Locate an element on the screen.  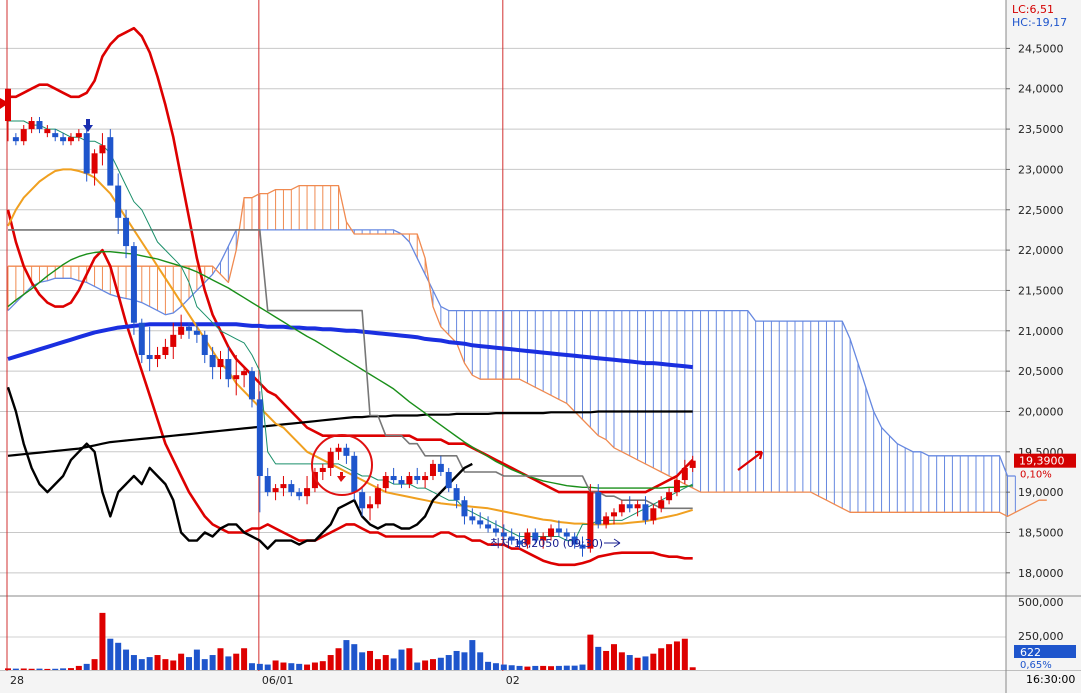
price-tick-label: 23,0000 is located at coordinates (1041, 169).